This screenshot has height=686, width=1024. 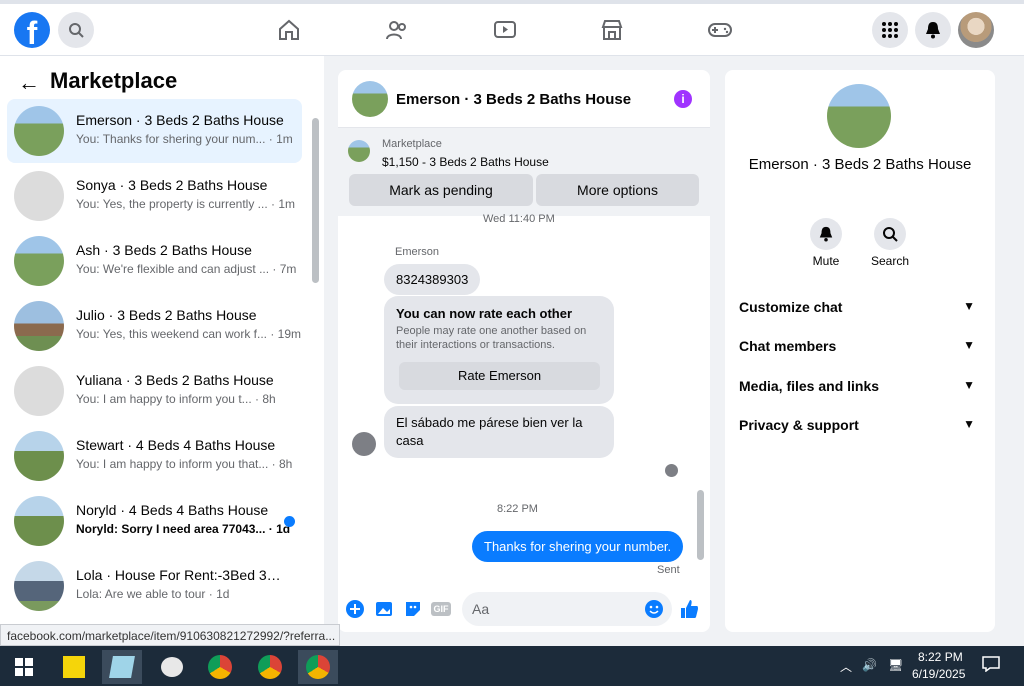 I want to click on search-icon, so click(x=890, y=234).